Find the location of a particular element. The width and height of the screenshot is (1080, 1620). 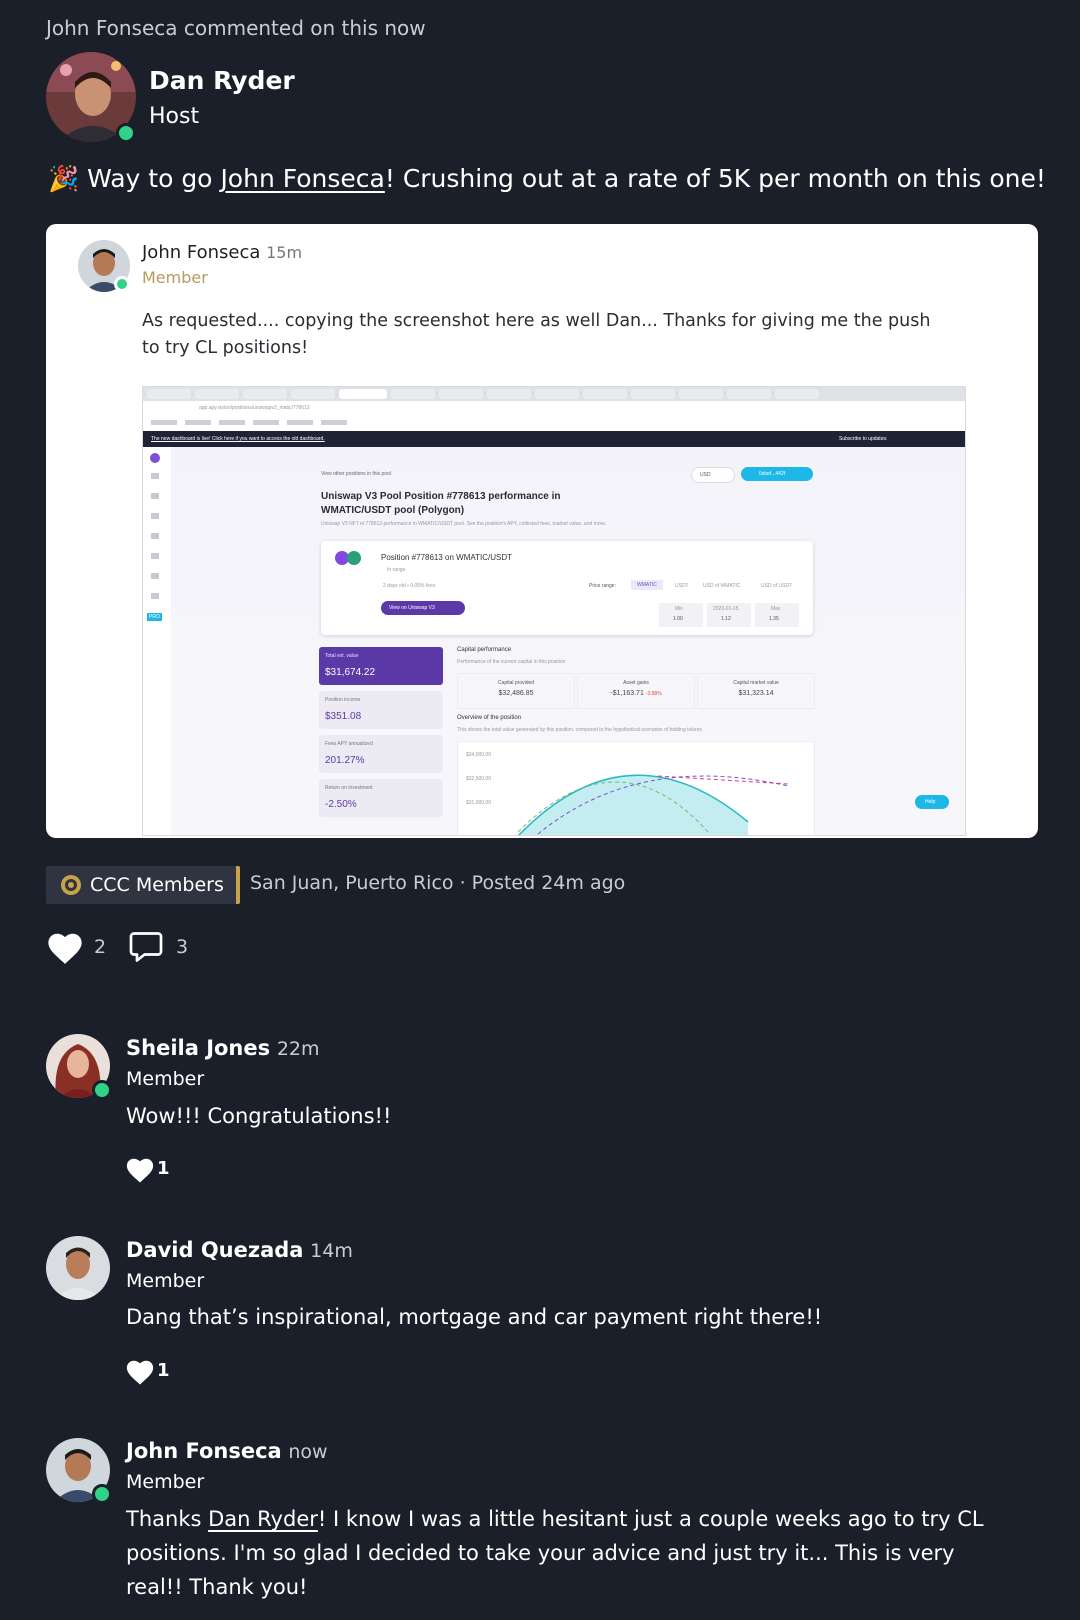

comment-count: 3 is located at coordinates (182, 947).